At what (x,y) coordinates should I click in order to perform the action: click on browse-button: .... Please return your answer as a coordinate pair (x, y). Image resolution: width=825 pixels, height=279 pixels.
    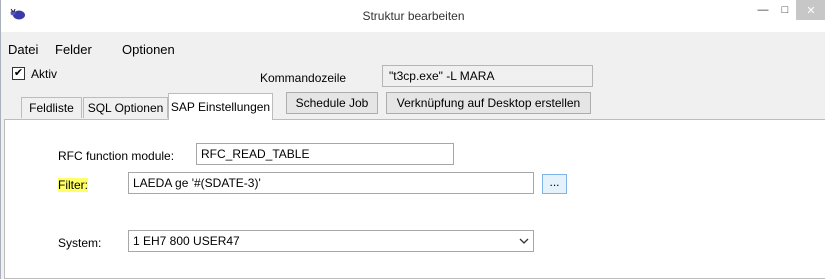
    Looking at the image, I should click on (554, 184).